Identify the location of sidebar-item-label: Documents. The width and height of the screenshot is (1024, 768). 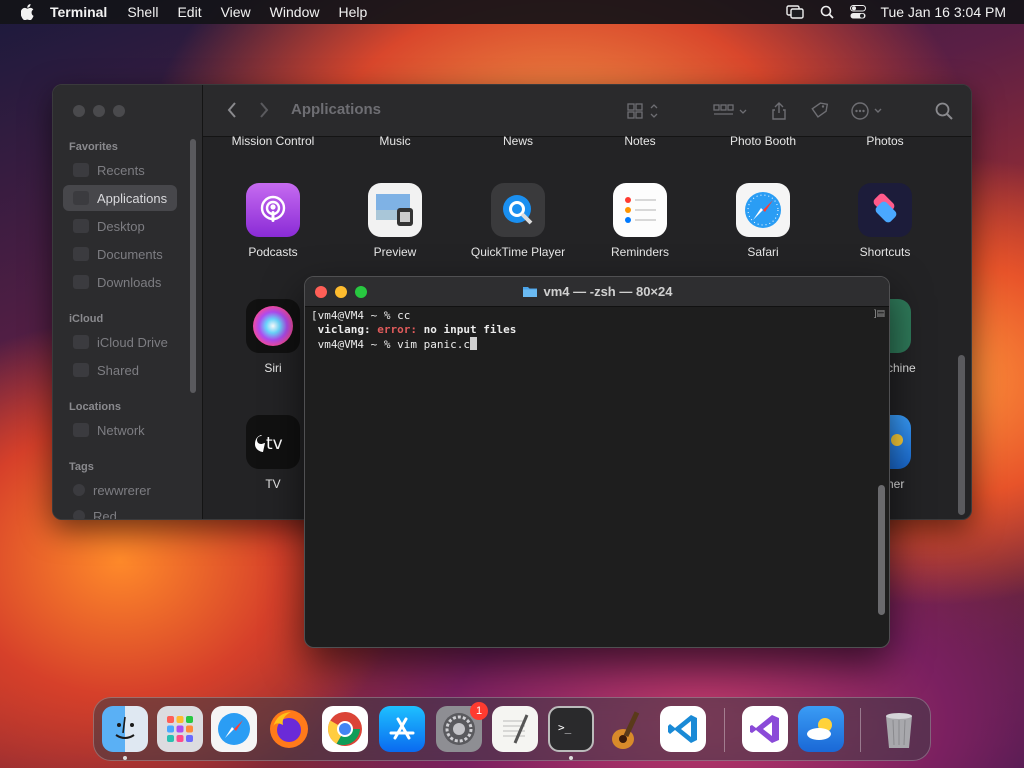
(130, 254).